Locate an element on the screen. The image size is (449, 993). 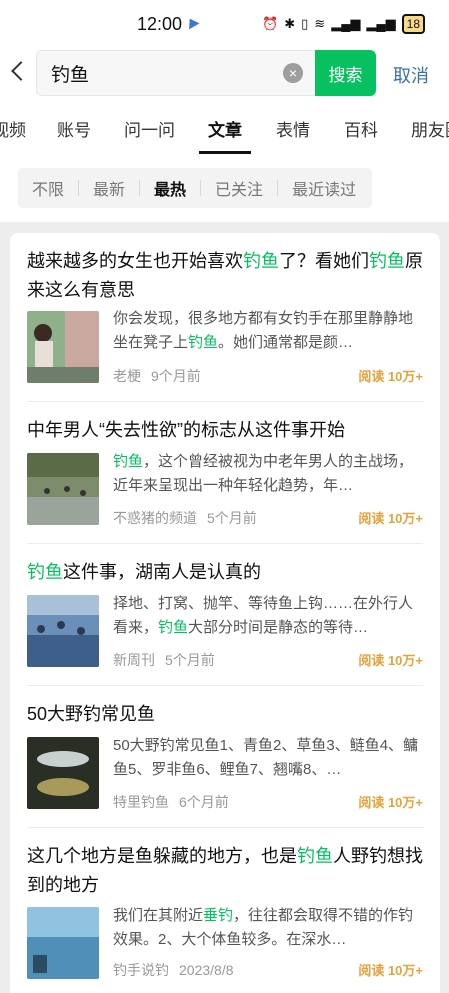
search-button: 搜索 is located at coordinates (345, 73).